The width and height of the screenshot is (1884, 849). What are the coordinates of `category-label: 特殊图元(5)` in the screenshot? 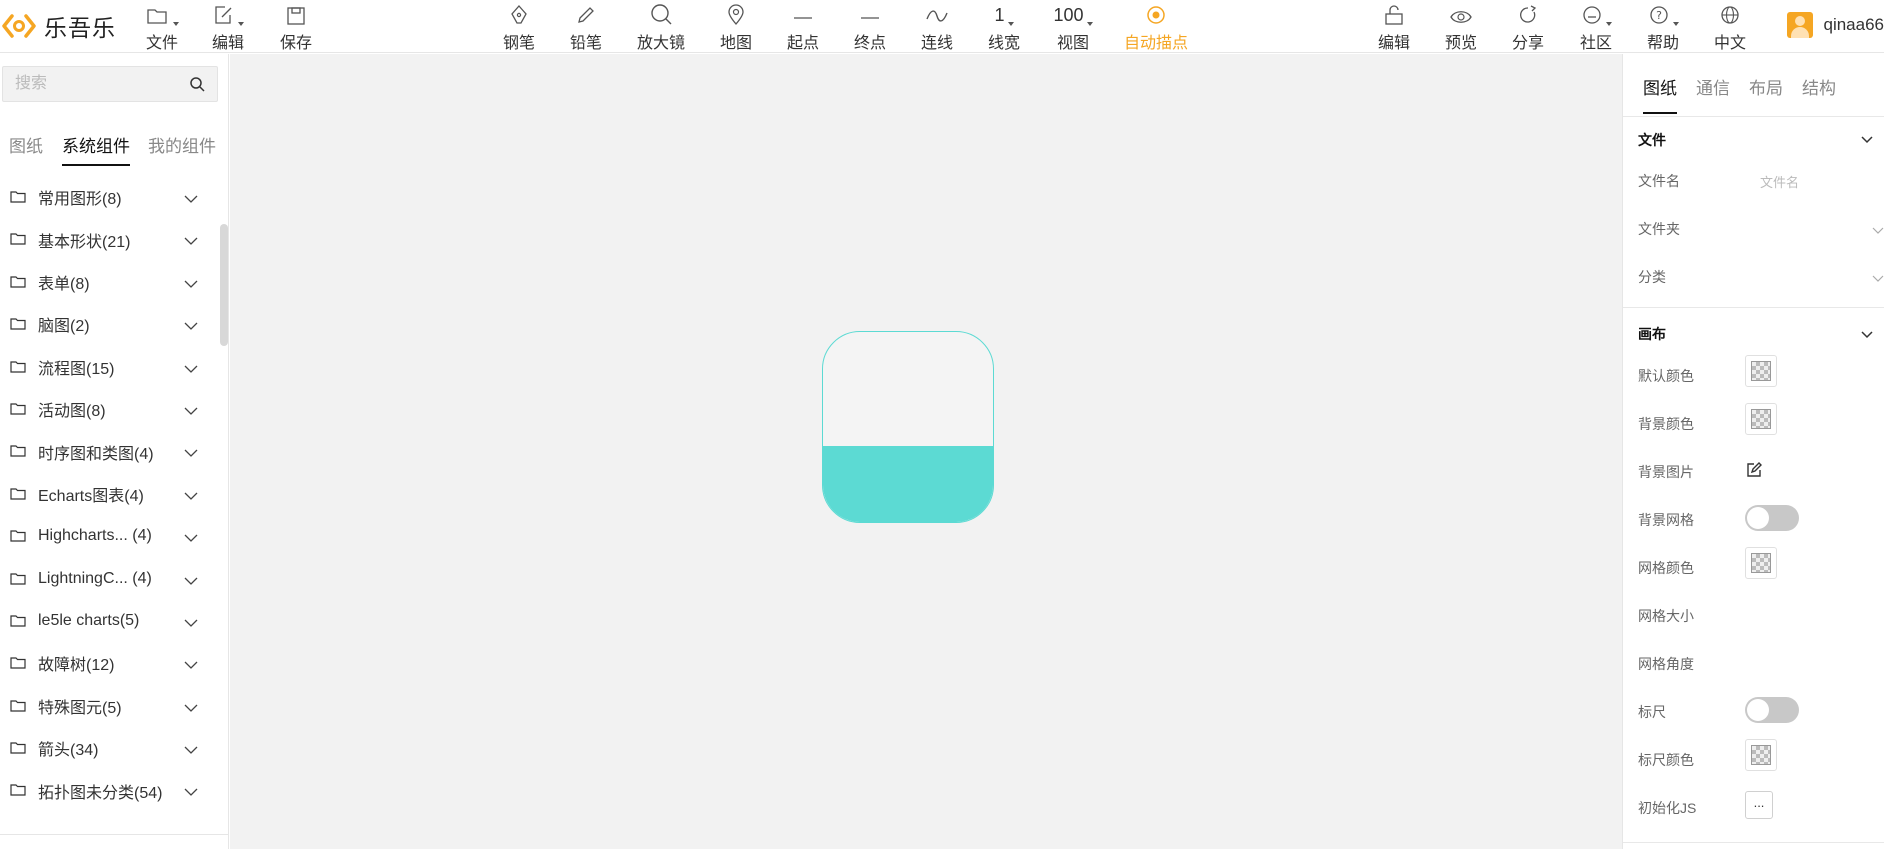 It's located at (80, 708).